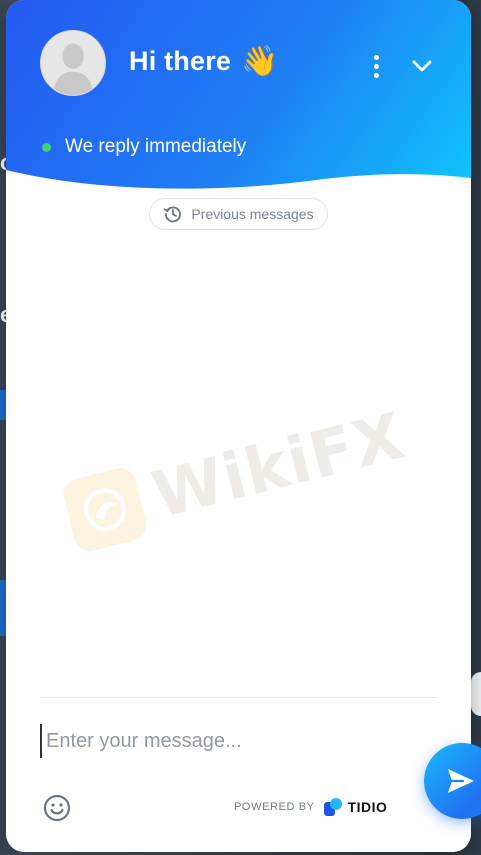 This screenshot has width=481, height=855. What do you see at coordinates (105, 509) in the screenshot?
I see `watermark-logo` at bounding box center [105, 509].